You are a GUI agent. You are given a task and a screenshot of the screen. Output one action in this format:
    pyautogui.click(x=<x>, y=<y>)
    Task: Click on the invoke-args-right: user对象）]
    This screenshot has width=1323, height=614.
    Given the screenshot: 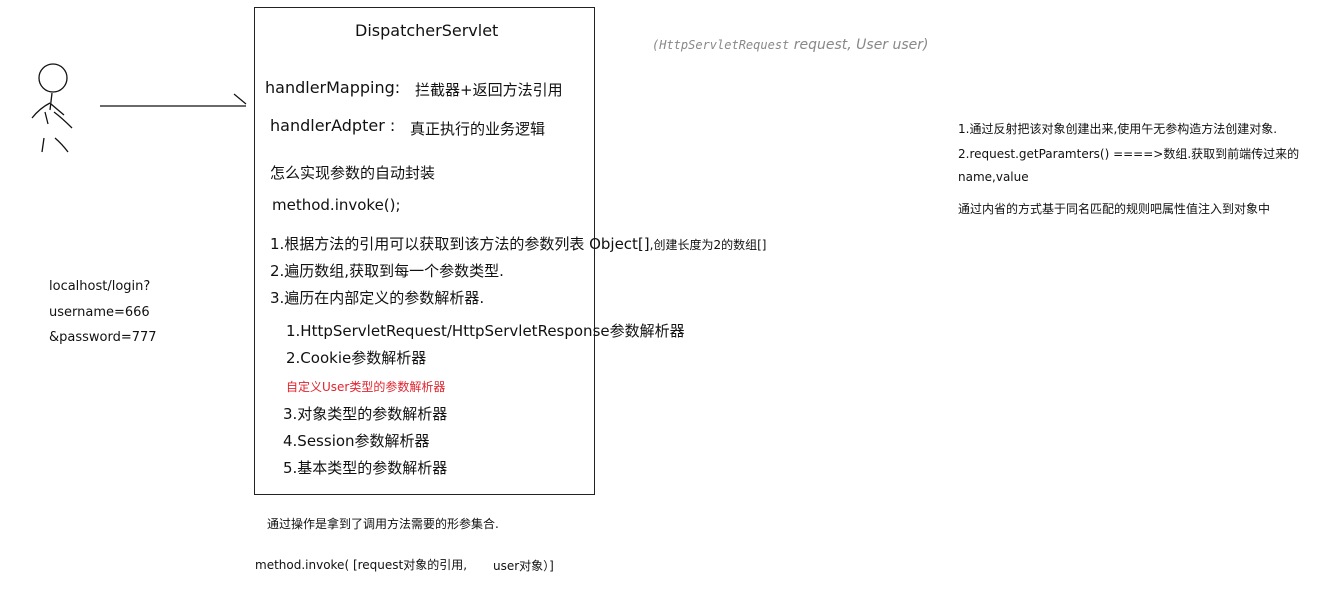 What is the action you would take?
    pyautogui.click(x=523, y=566)
    